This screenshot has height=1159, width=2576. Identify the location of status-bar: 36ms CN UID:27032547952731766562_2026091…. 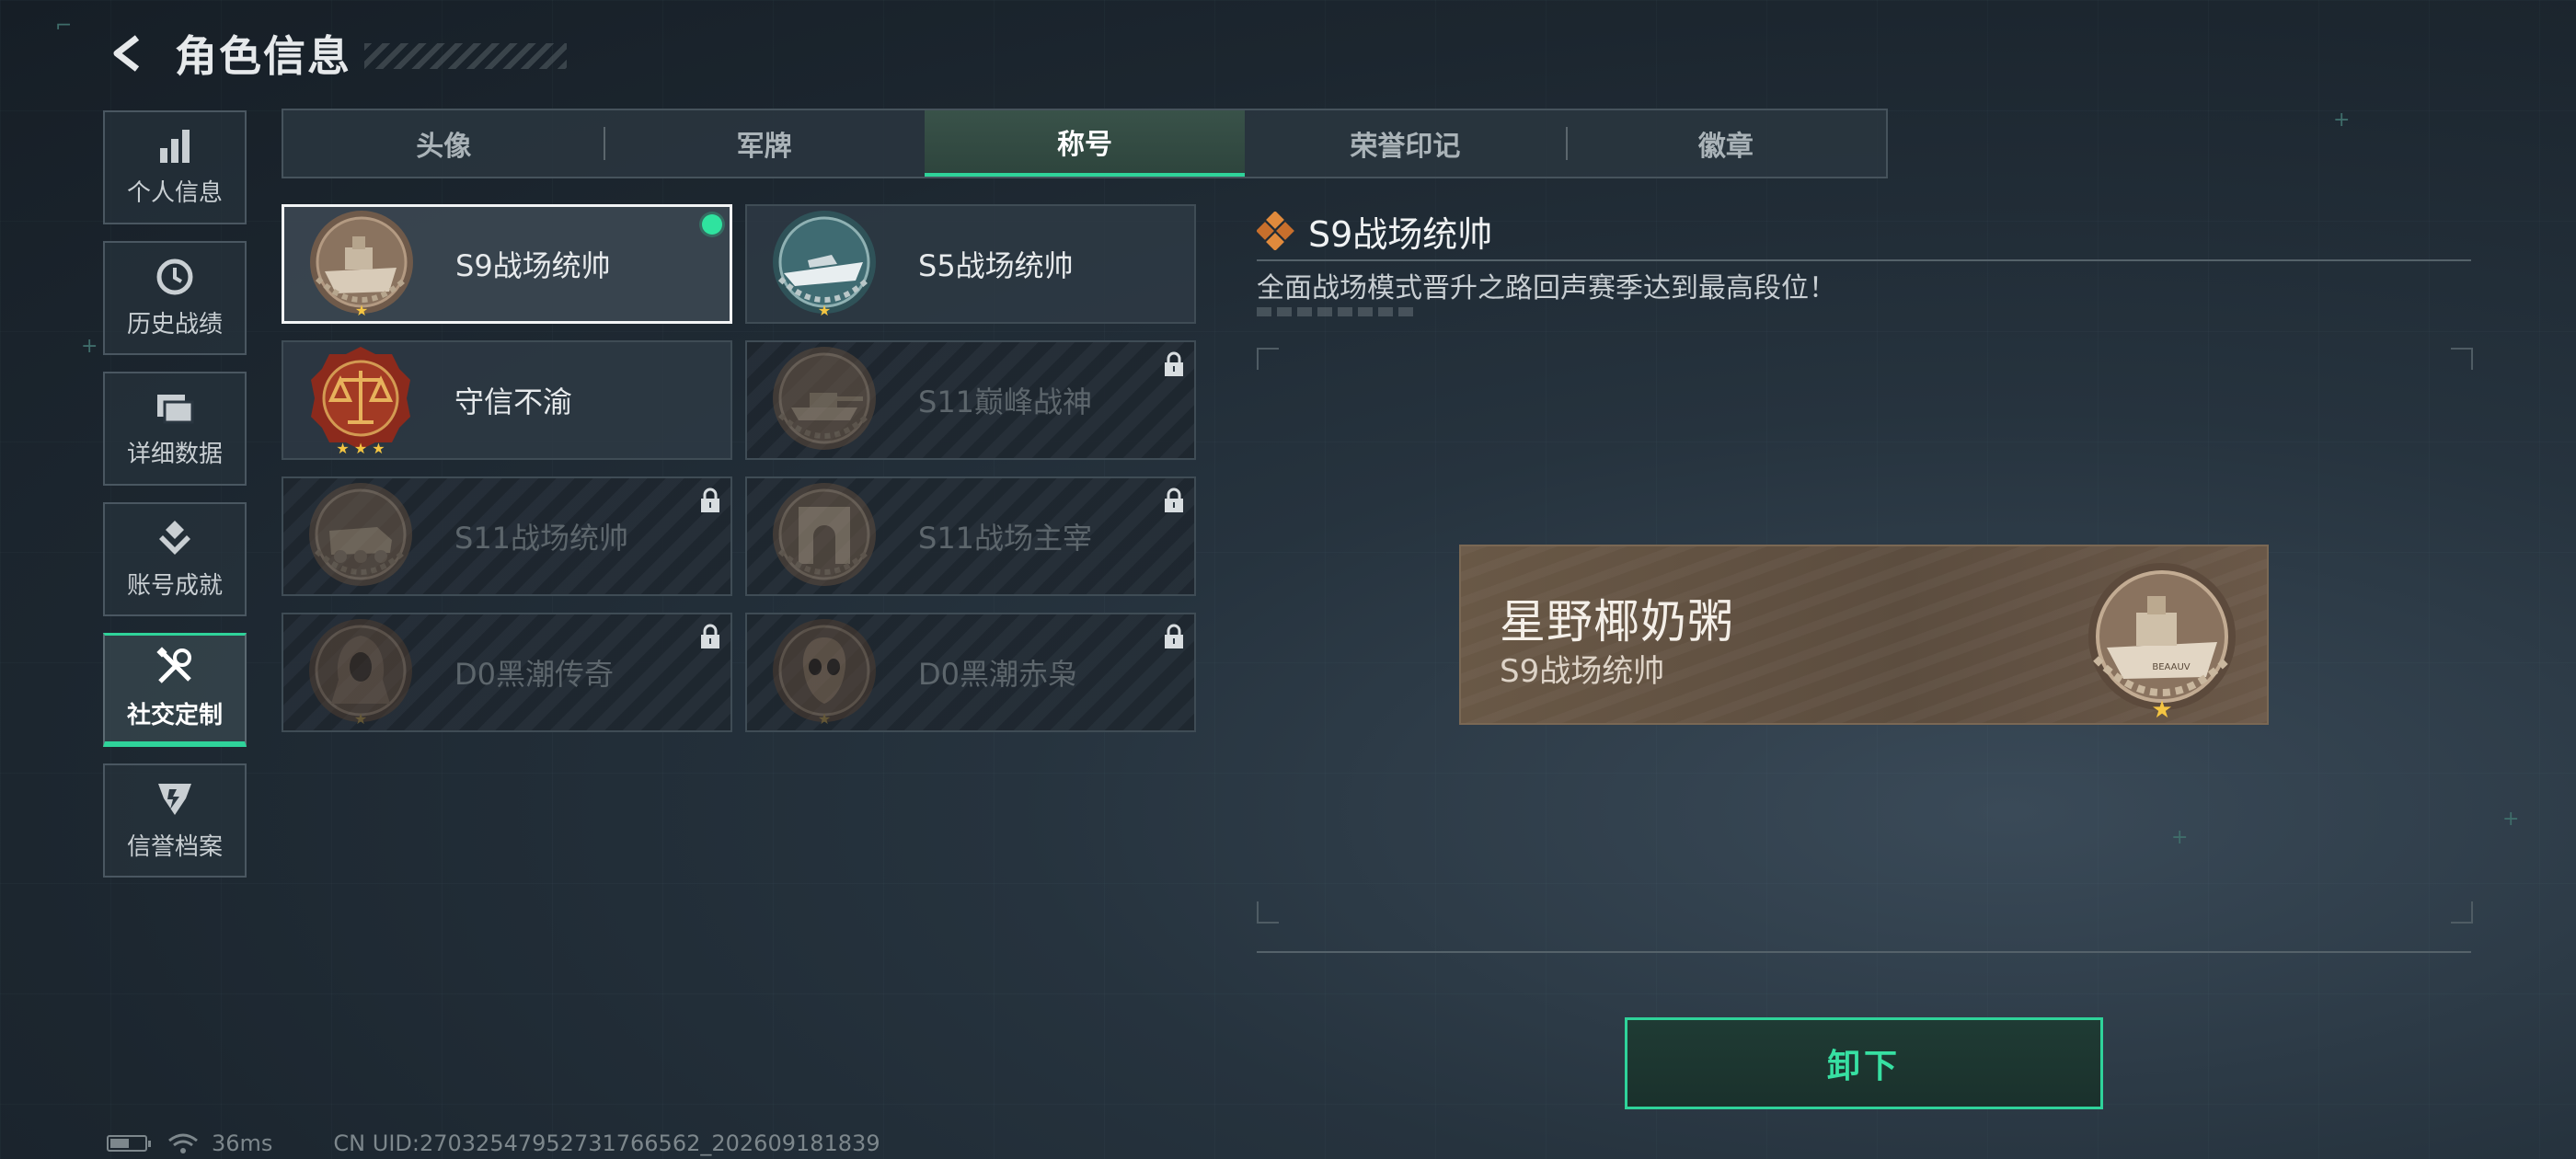
(493, 1143).